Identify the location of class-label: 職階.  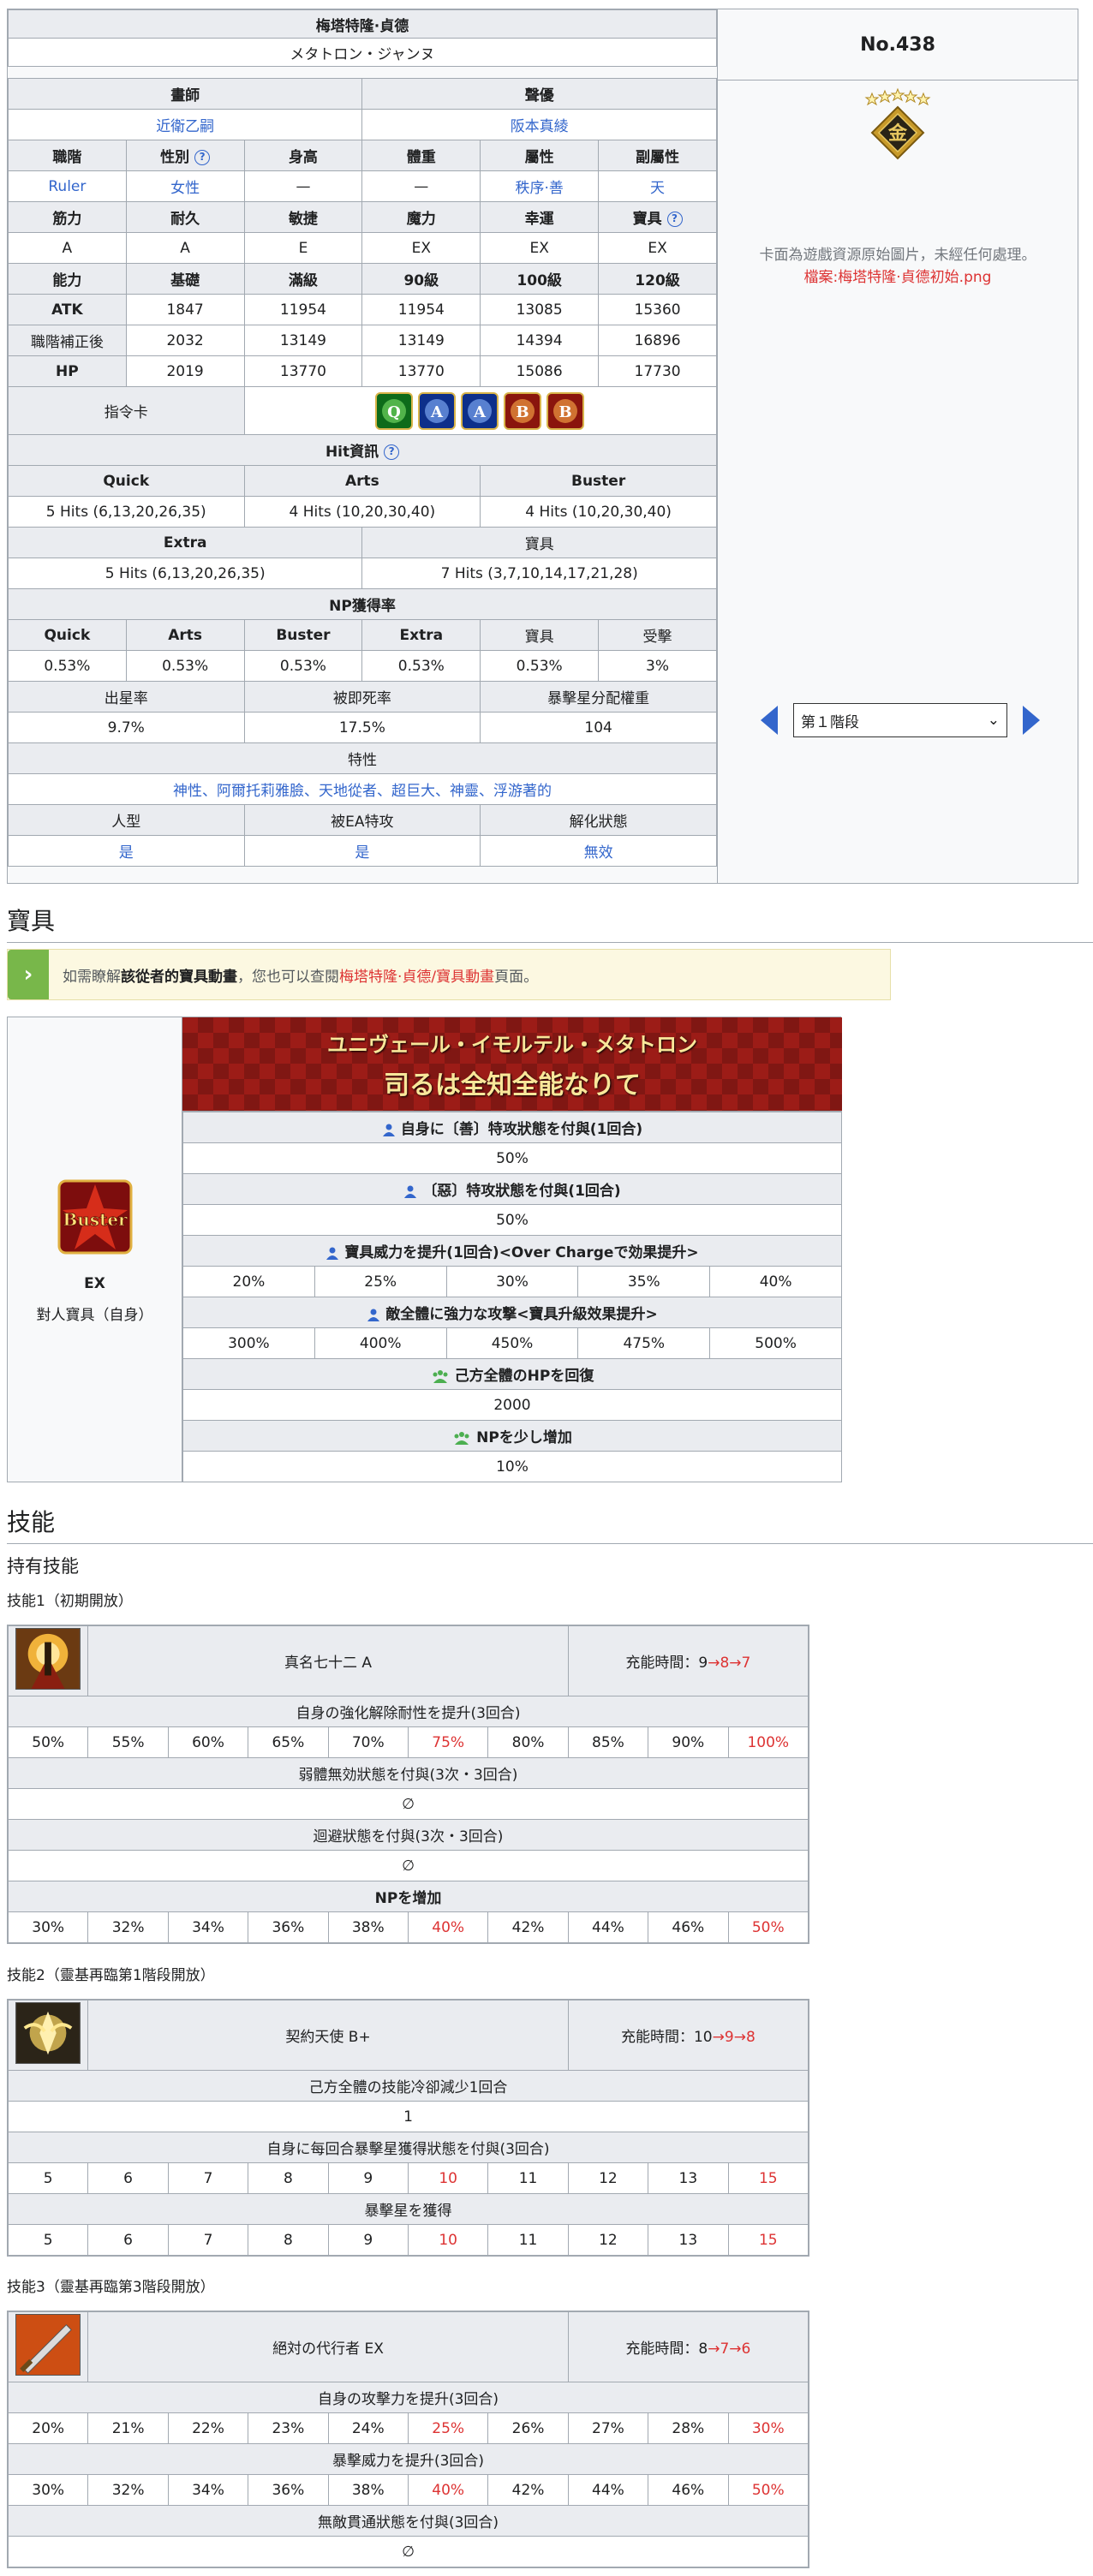
(68, 155).